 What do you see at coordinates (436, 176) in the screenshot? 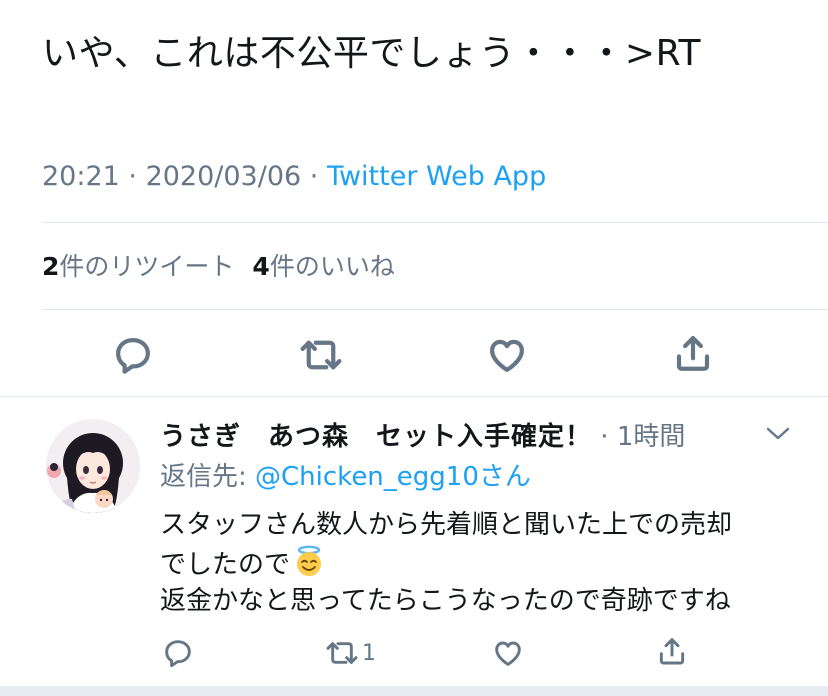
I see `tweet-source-link: Twitter Web App` at bounding box center [436, 176].